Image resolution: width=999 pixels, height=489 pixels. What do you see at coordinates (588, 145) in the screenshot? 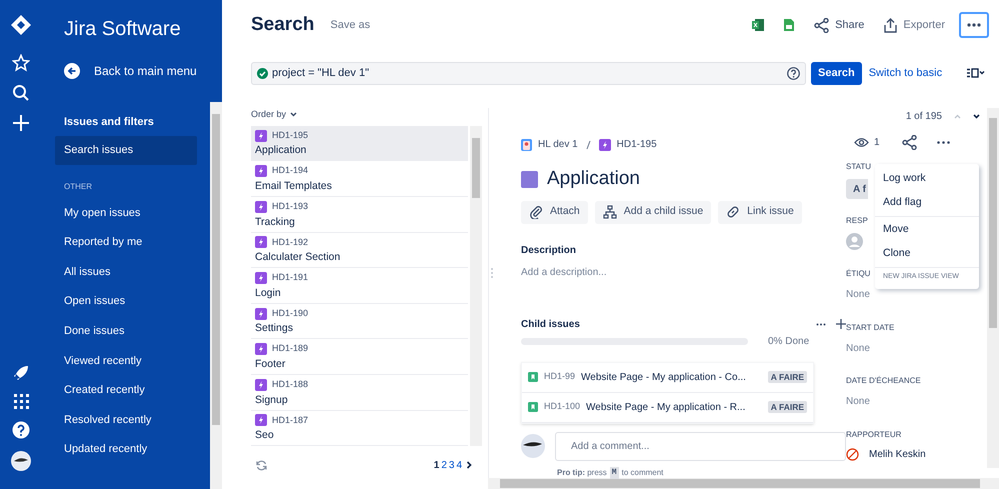
I see `separator-icon` at bounding box center [588, 145].